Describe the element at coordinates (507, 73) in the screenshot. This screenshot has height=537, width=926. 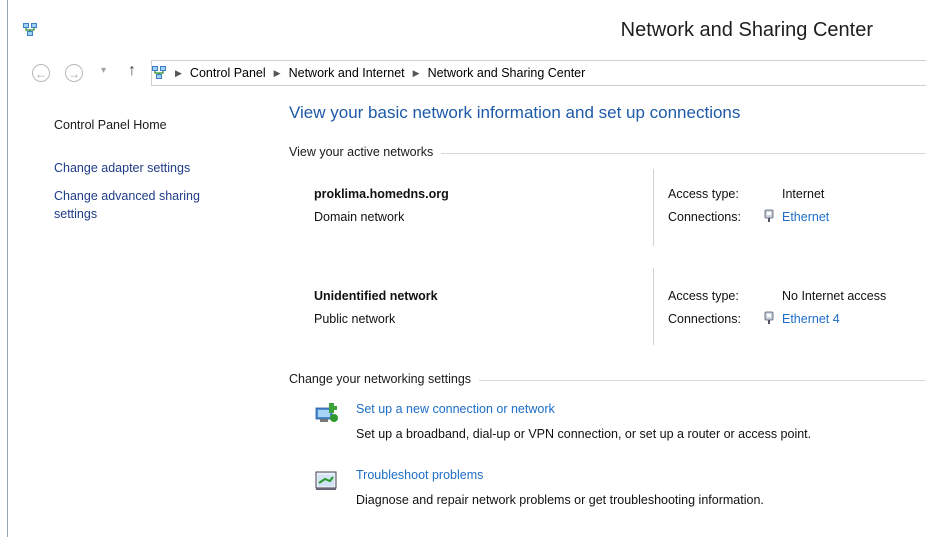
I see `breadcrumb-network-and-sharing-center: Network and Sharing Center` at that location.